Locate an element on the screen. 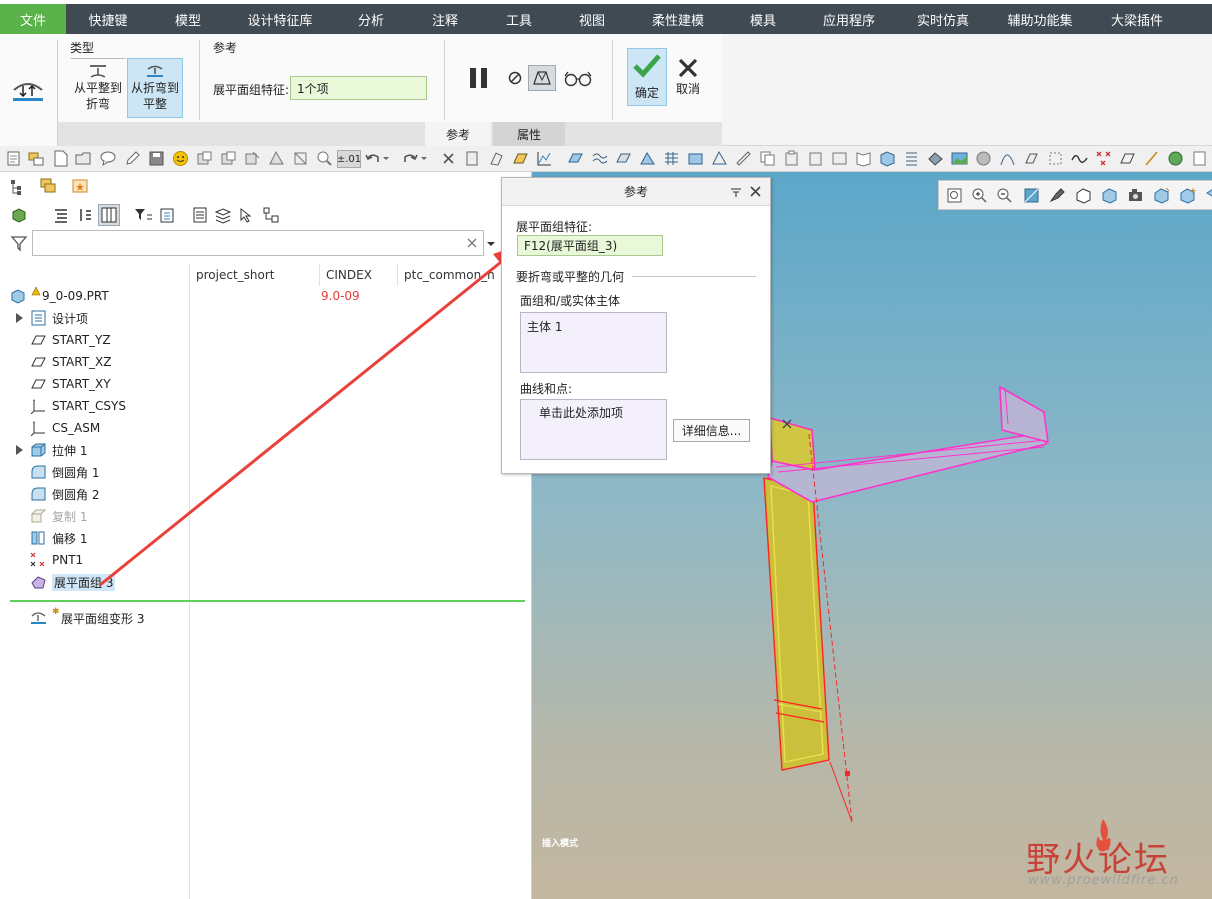  axis-icon is located at coordinates (1151, 158).